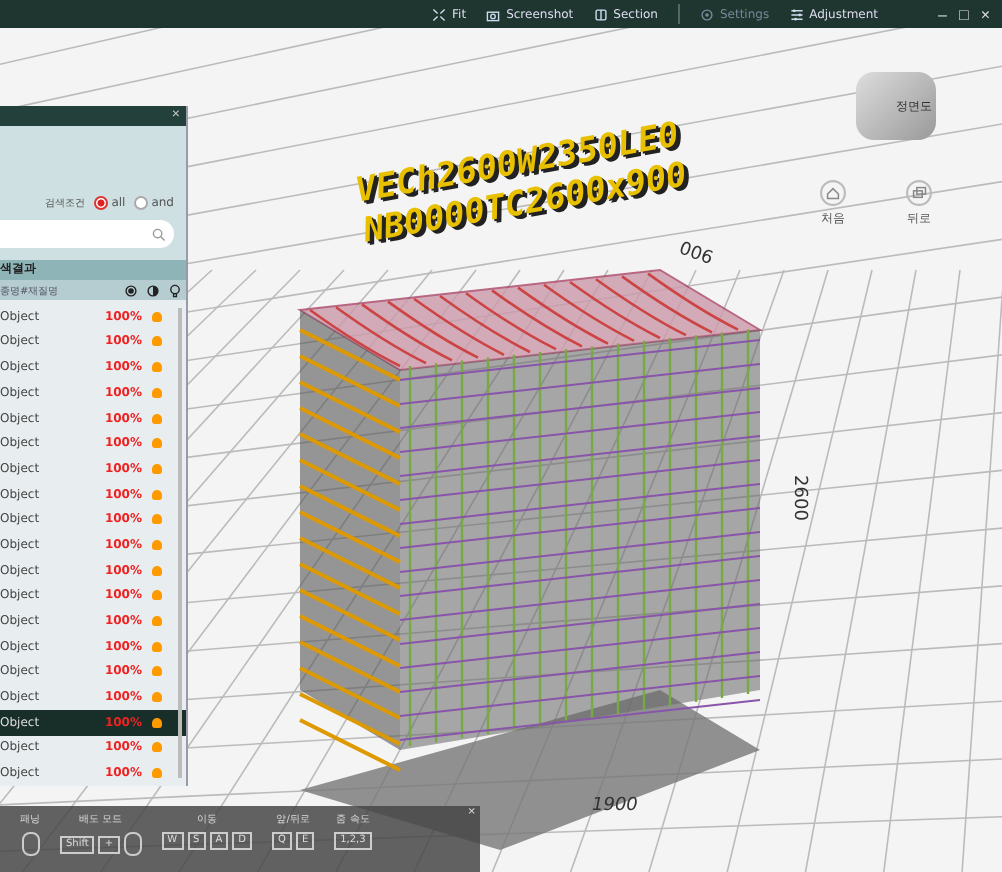  I want to click on eye-icon, so click(131, 290).